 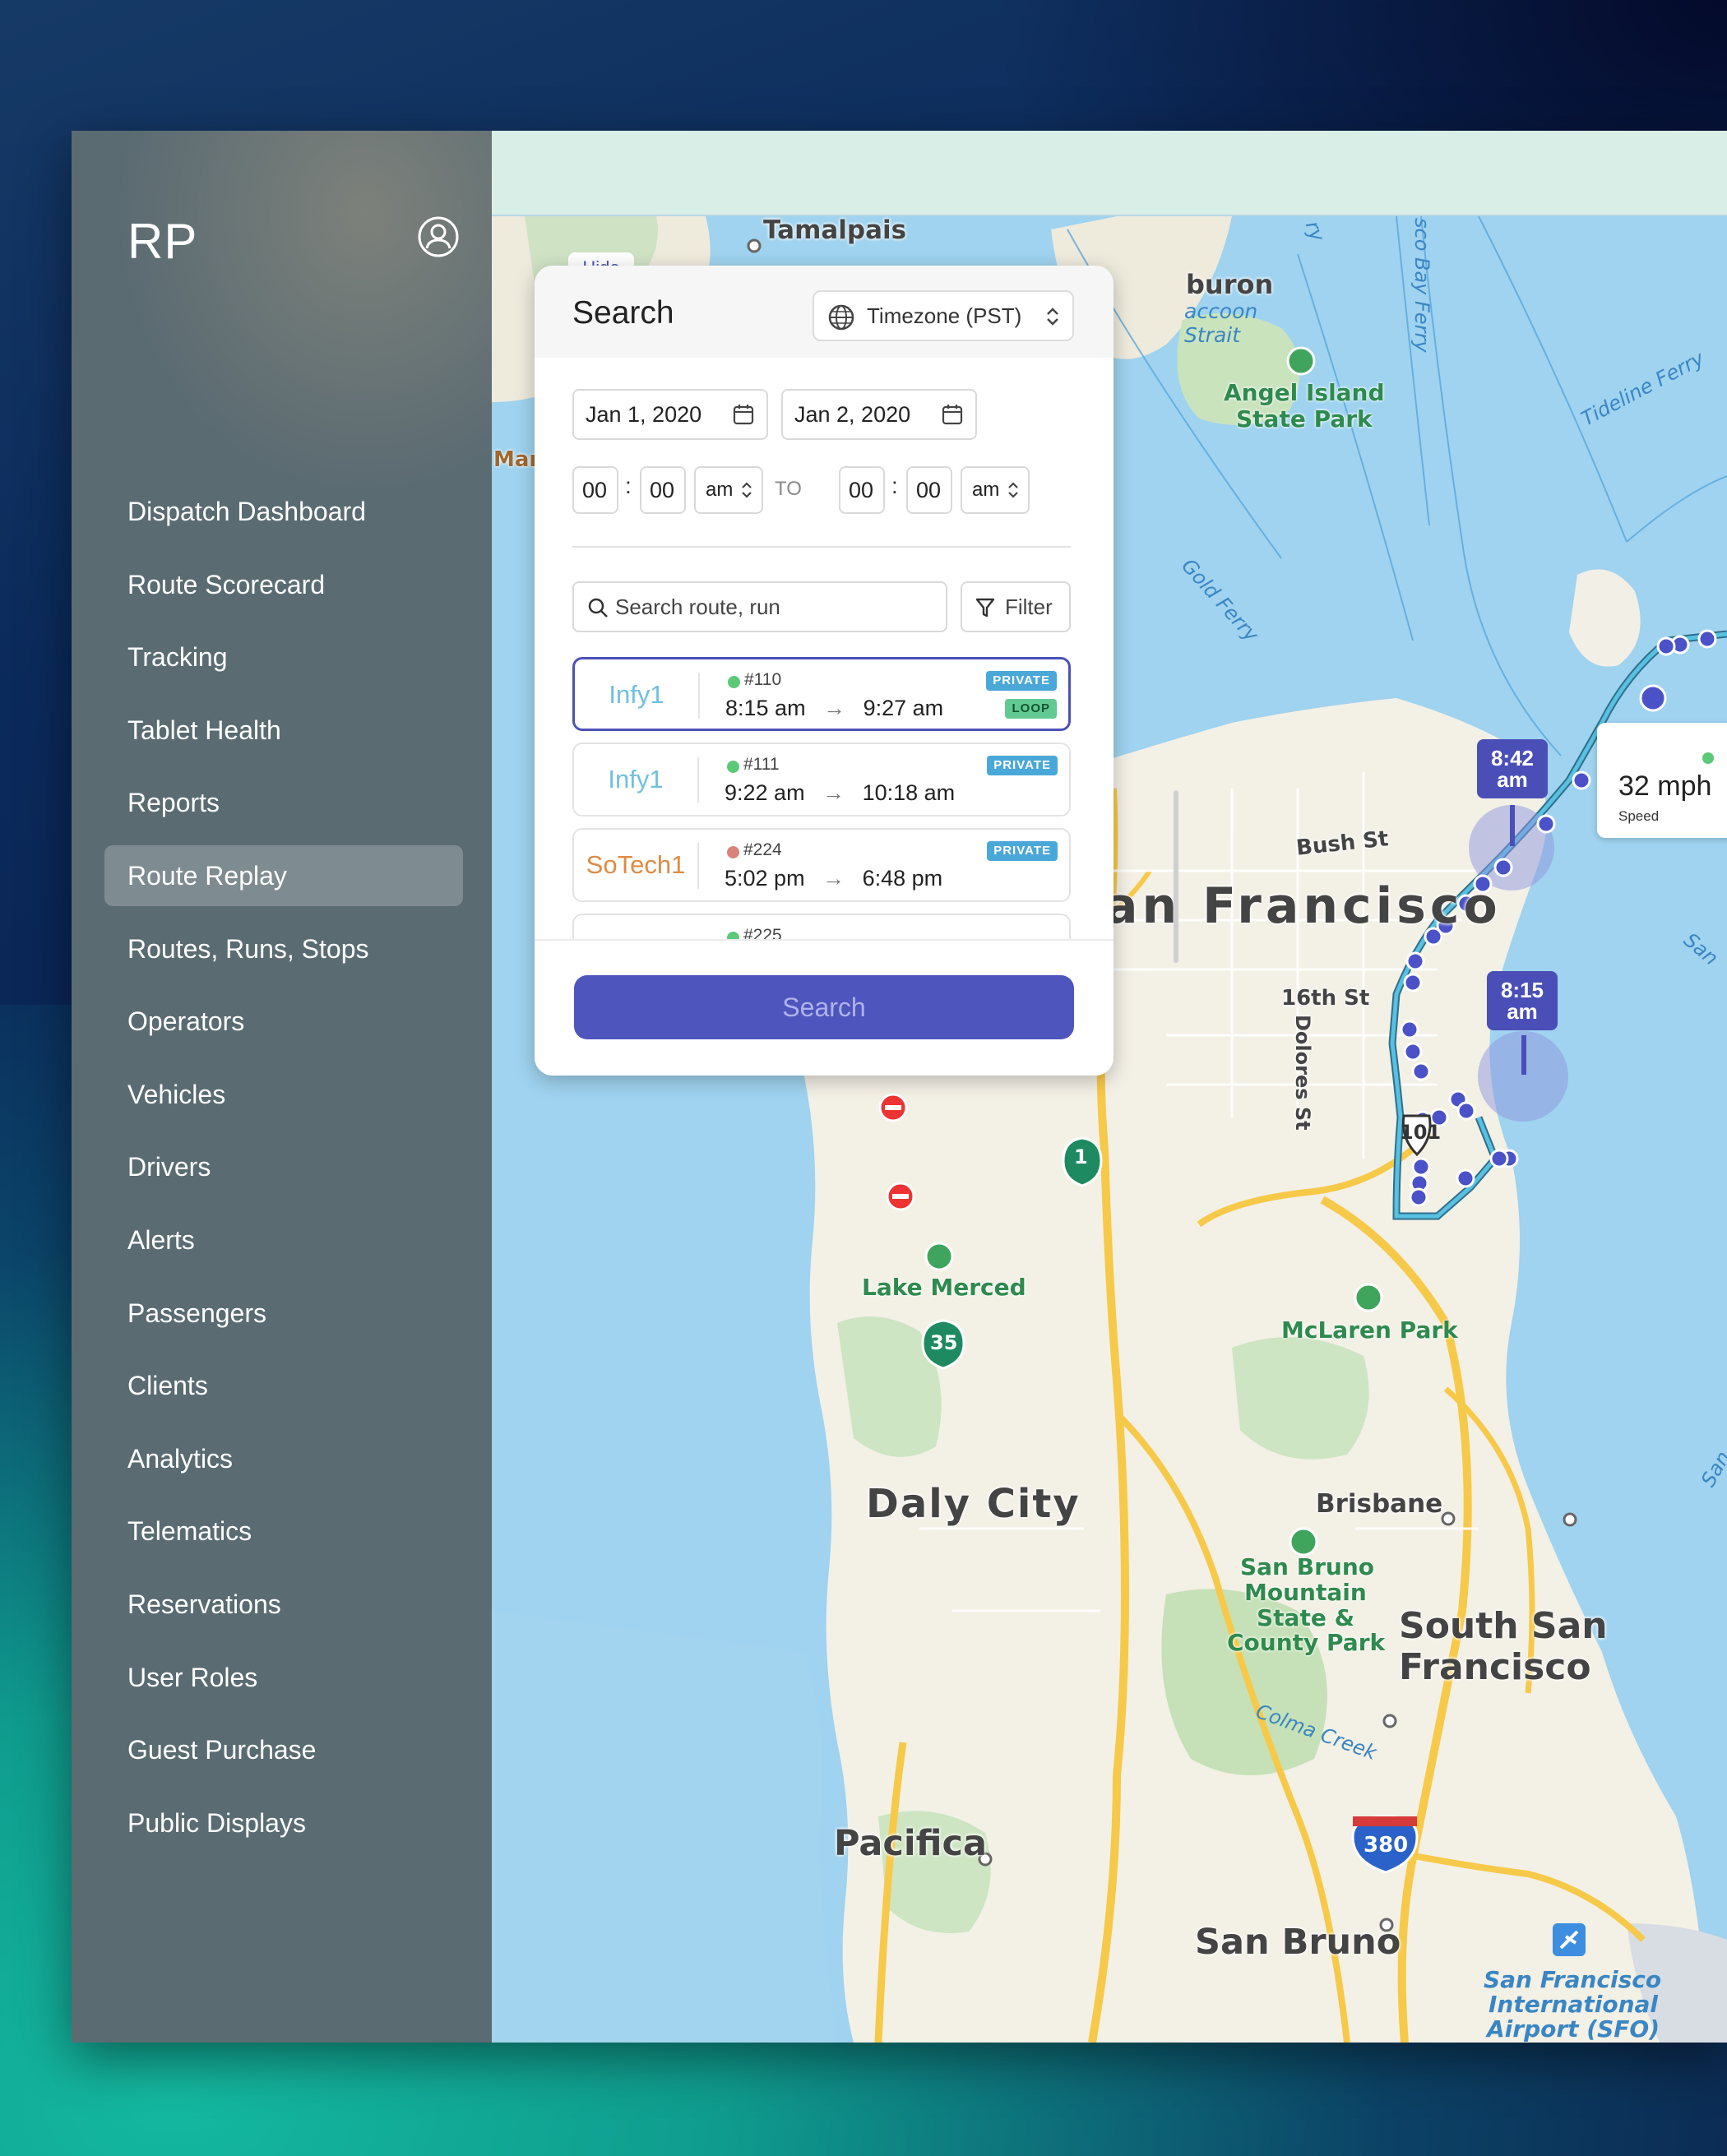 I want to click on route-search-input: Search route, run, so click(x=759, y=606).